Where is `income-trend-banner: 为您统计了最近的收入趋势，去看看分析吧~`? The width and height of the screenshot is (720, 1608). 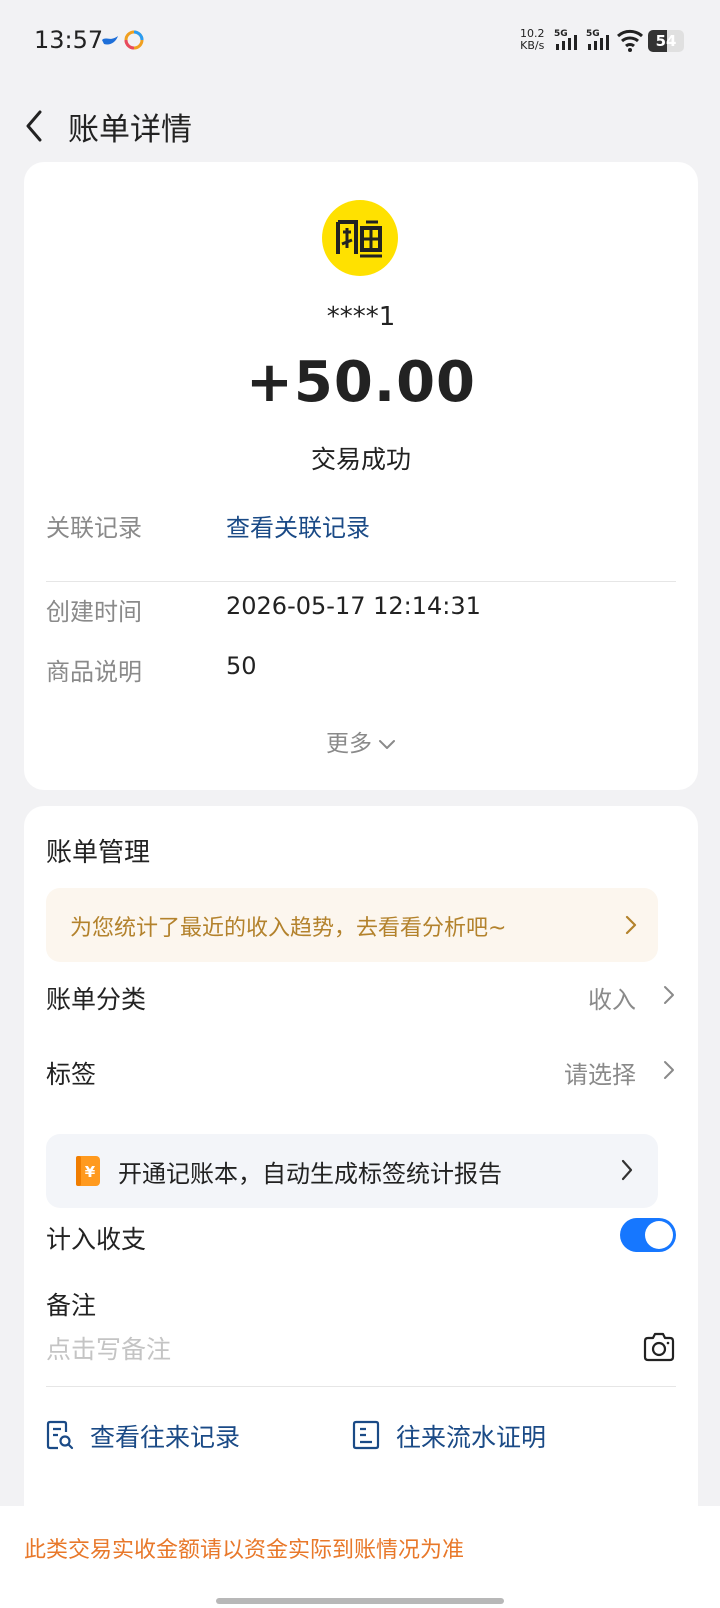
income-trend-banner: 为您统计了最近的收入趋势，去看看分析吧~ is located at coordinates (352, 925).